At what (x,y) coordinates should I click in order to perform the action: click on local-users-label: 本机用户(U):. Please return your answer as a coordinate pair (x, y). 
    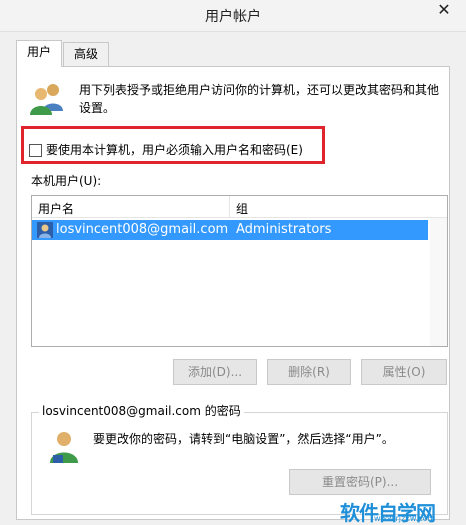
    Looking at the image, I should click on (66, 181).